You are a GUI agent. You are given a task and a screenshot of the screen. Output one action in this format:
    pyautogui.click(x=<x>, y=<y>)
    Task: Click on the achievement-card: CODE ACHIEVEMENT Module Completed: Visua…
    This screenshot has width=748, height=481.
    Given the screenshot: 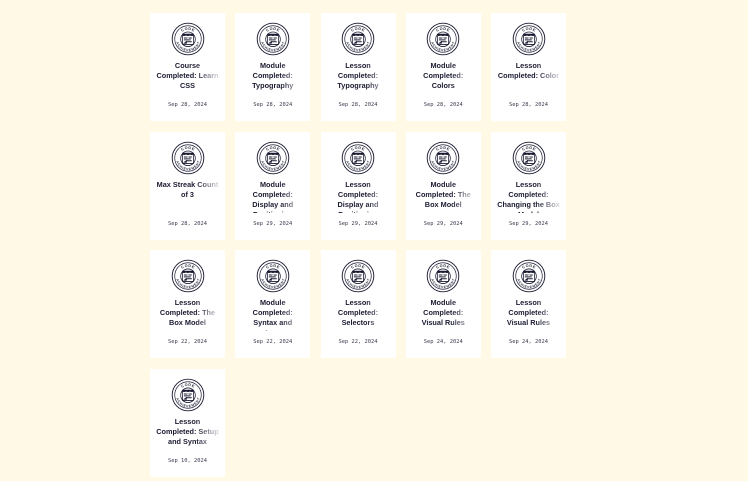 What is the action you would take?
    pyautogui.click(x=443, y=304)
    